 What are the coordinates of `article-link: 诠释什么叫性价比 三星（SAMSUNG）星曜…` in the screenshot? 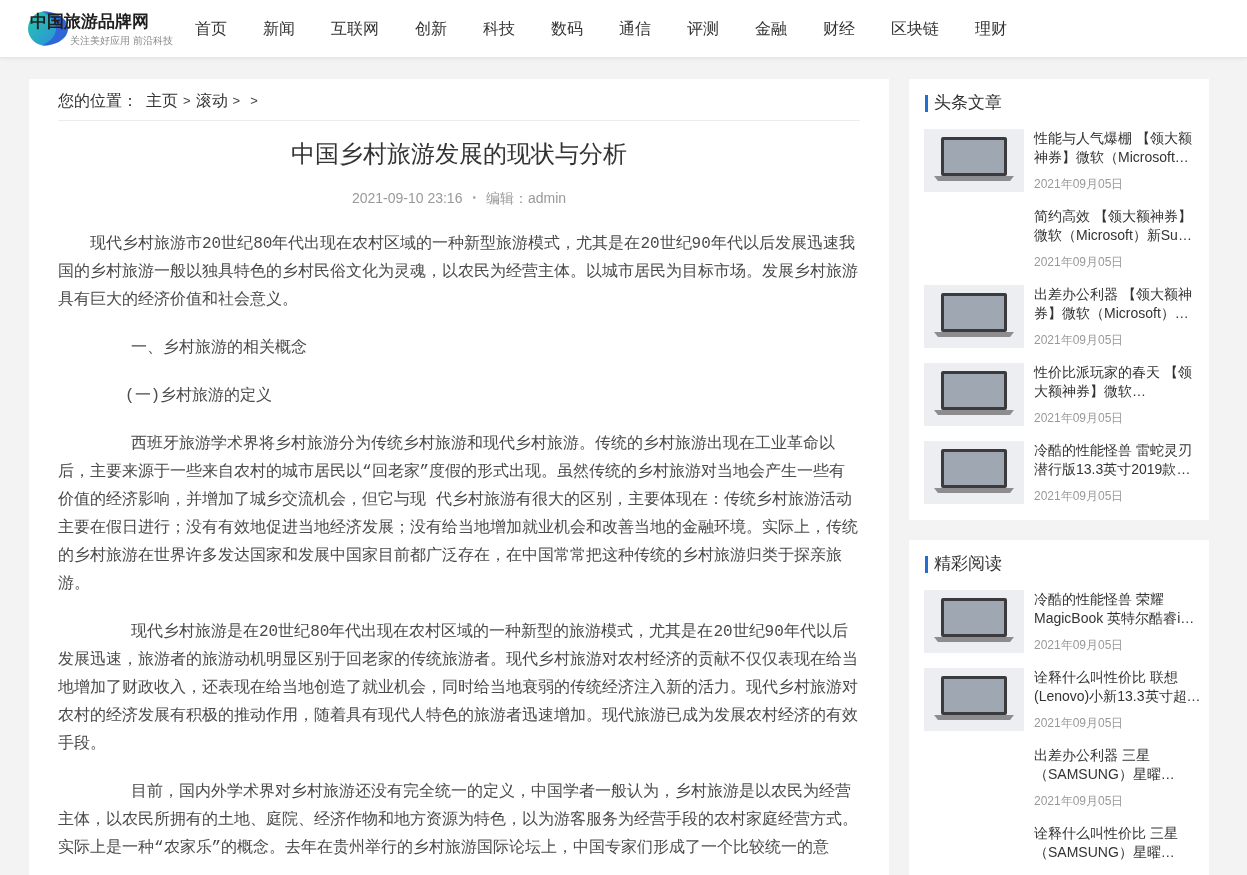 It's located at (1119, 843).